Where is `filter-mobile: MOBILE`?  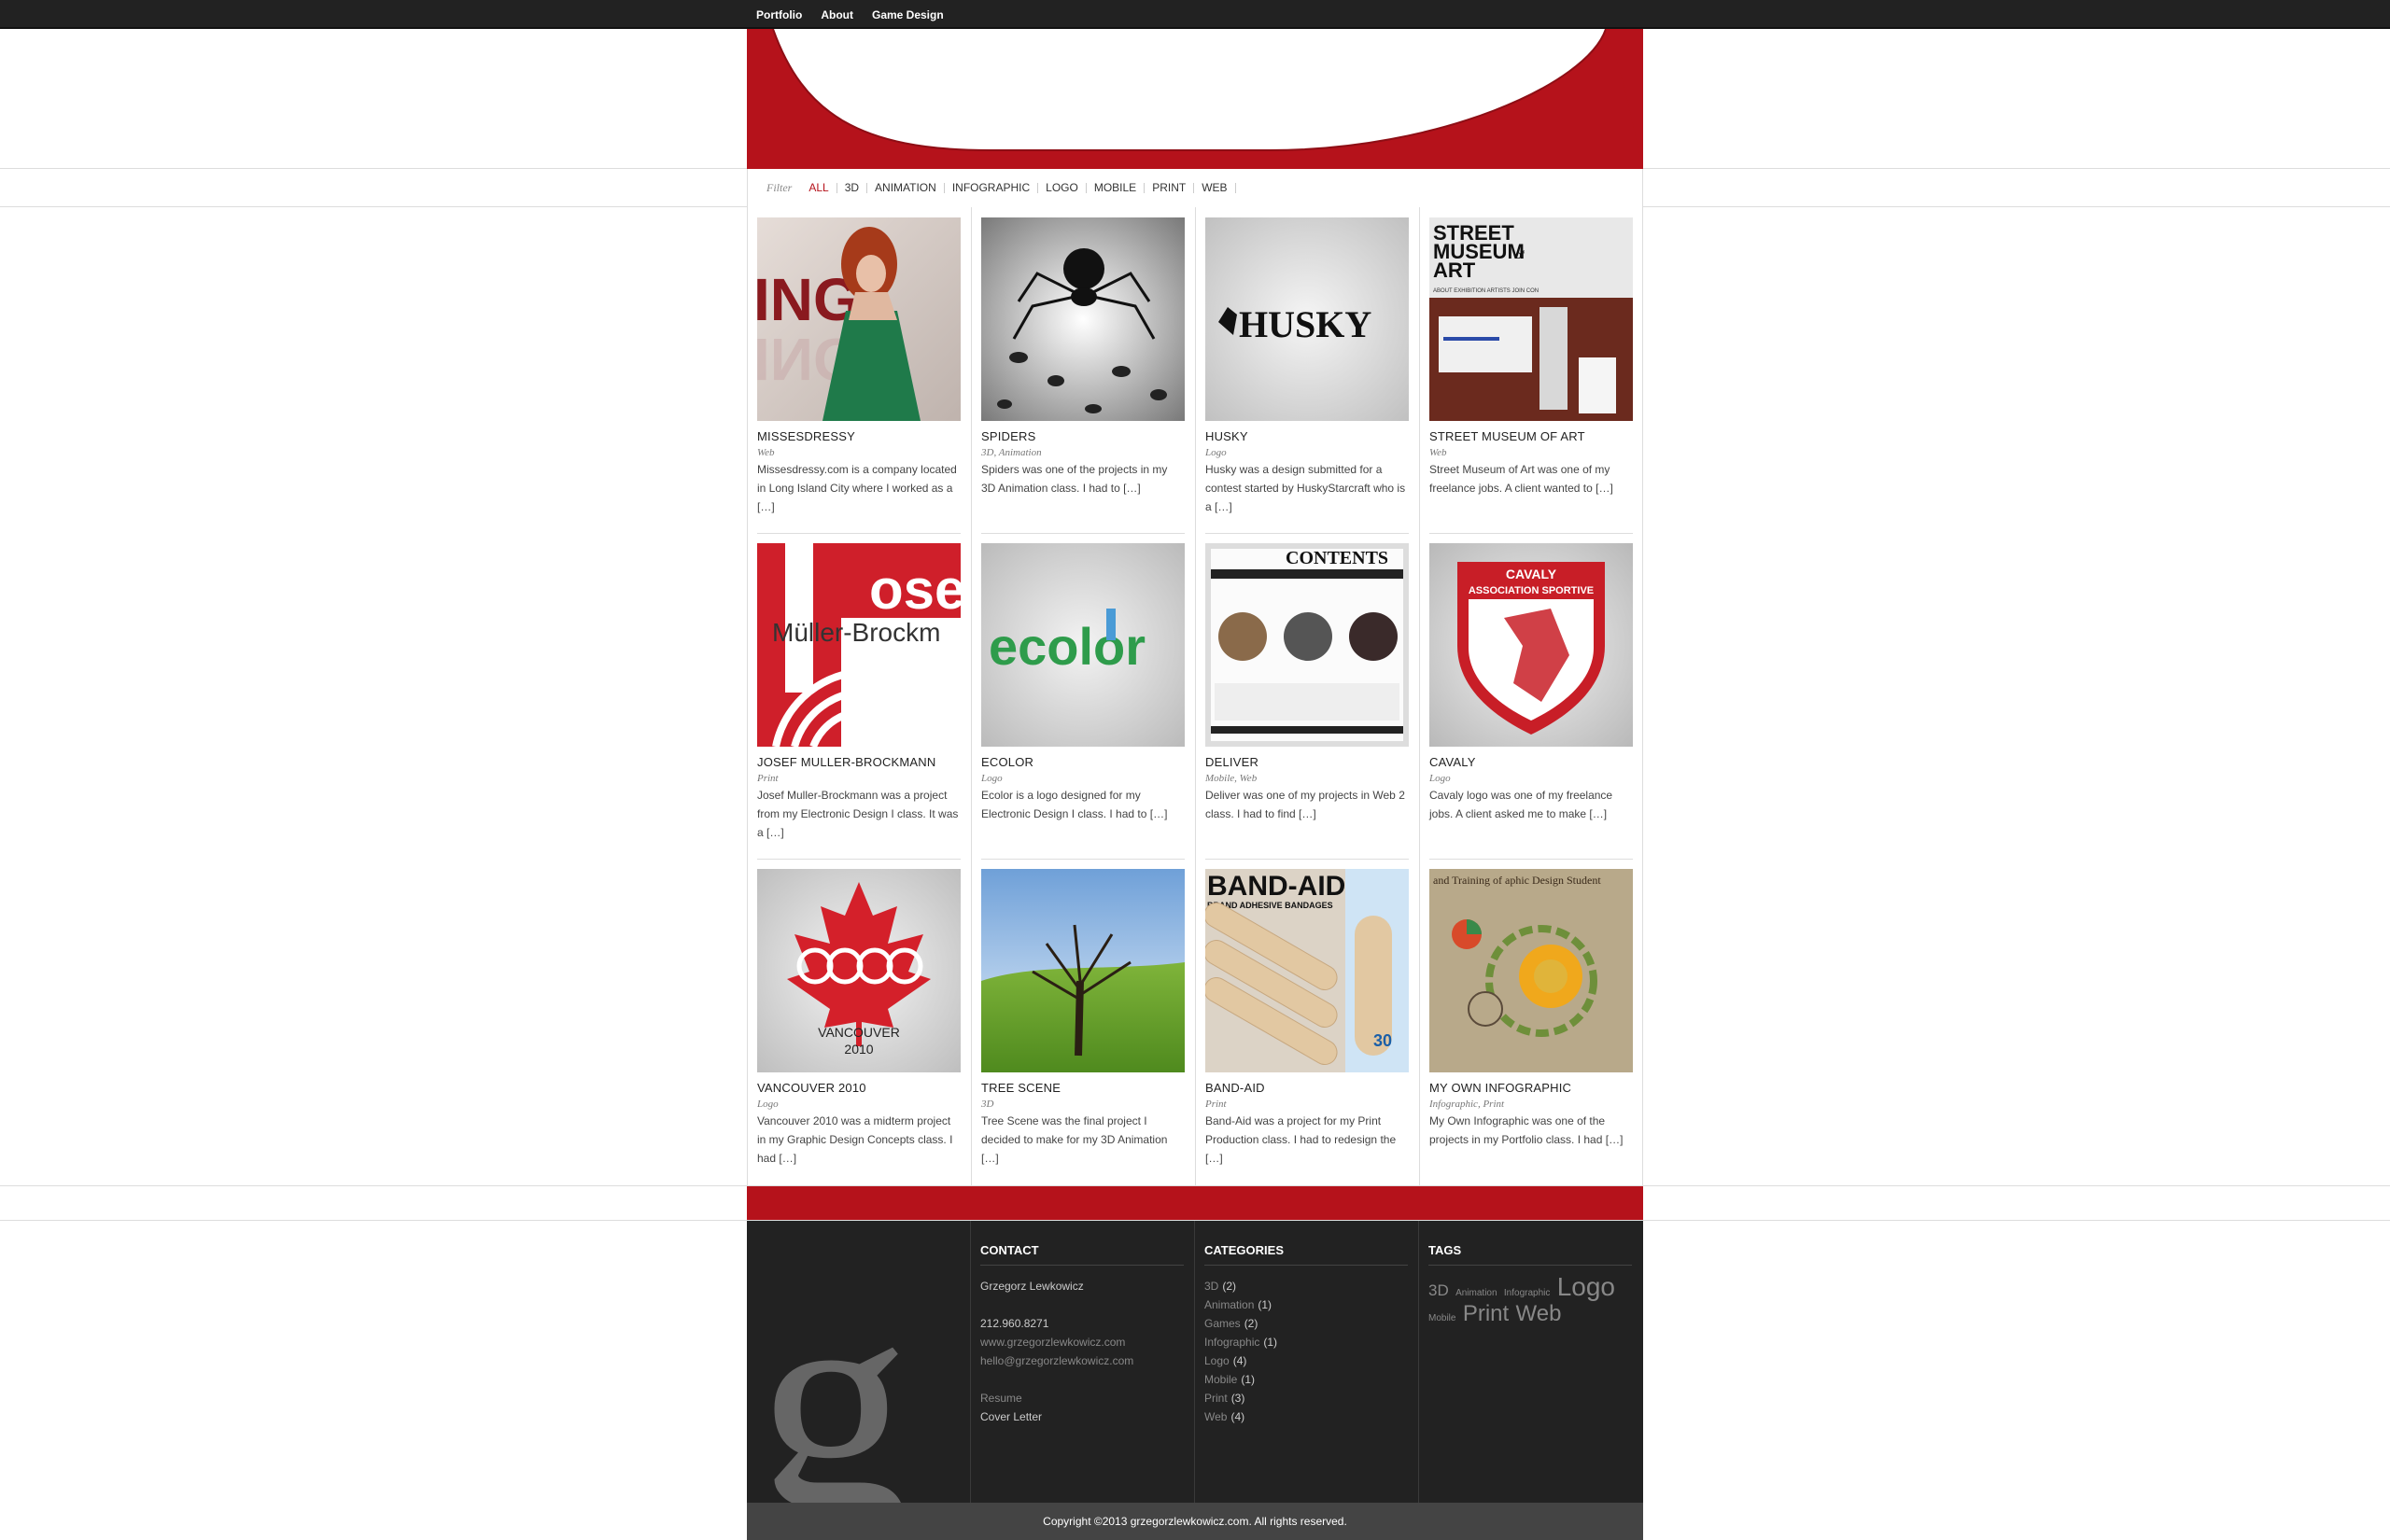 filter-mobile: MOBILE is located at coordinates (1116, 187).